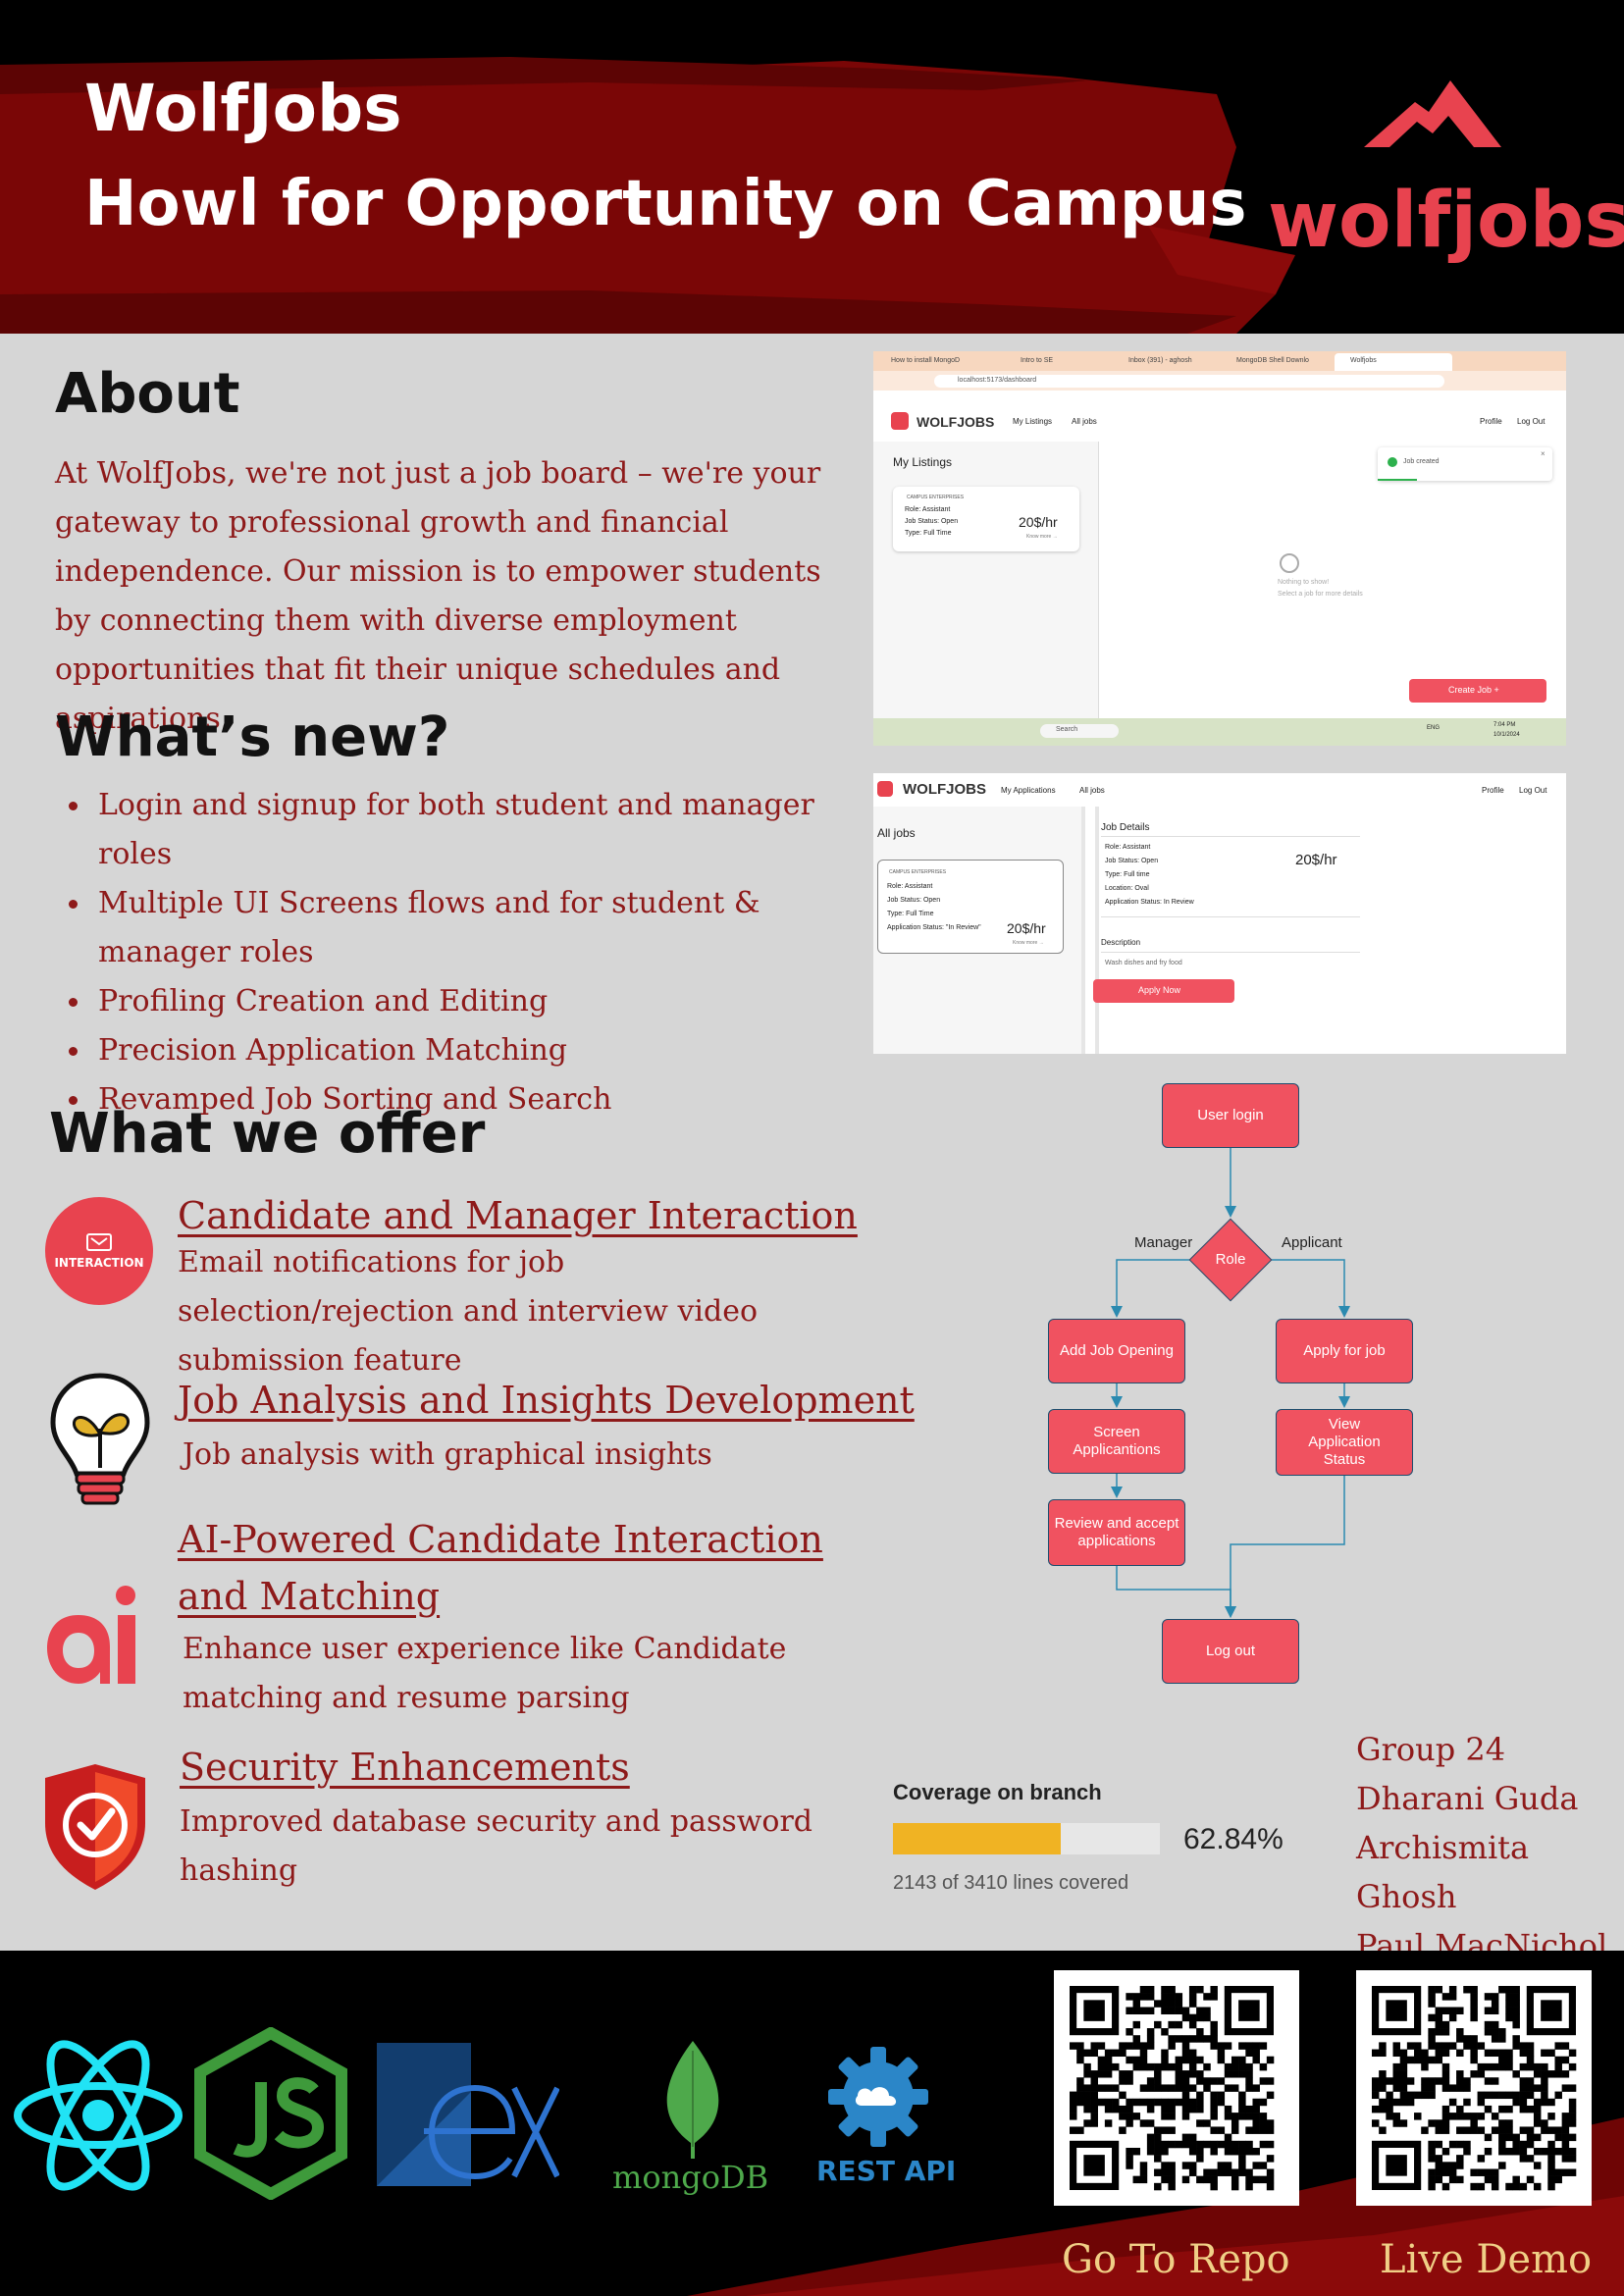 Image resolution: width=1624 pixels, height=2296 pixels. What do you see at coordinates (447, 1454) in the screenshot?
I see `offer-desc-analysis: Job analysis with graphical insights` at bounding box center [447, 1454].